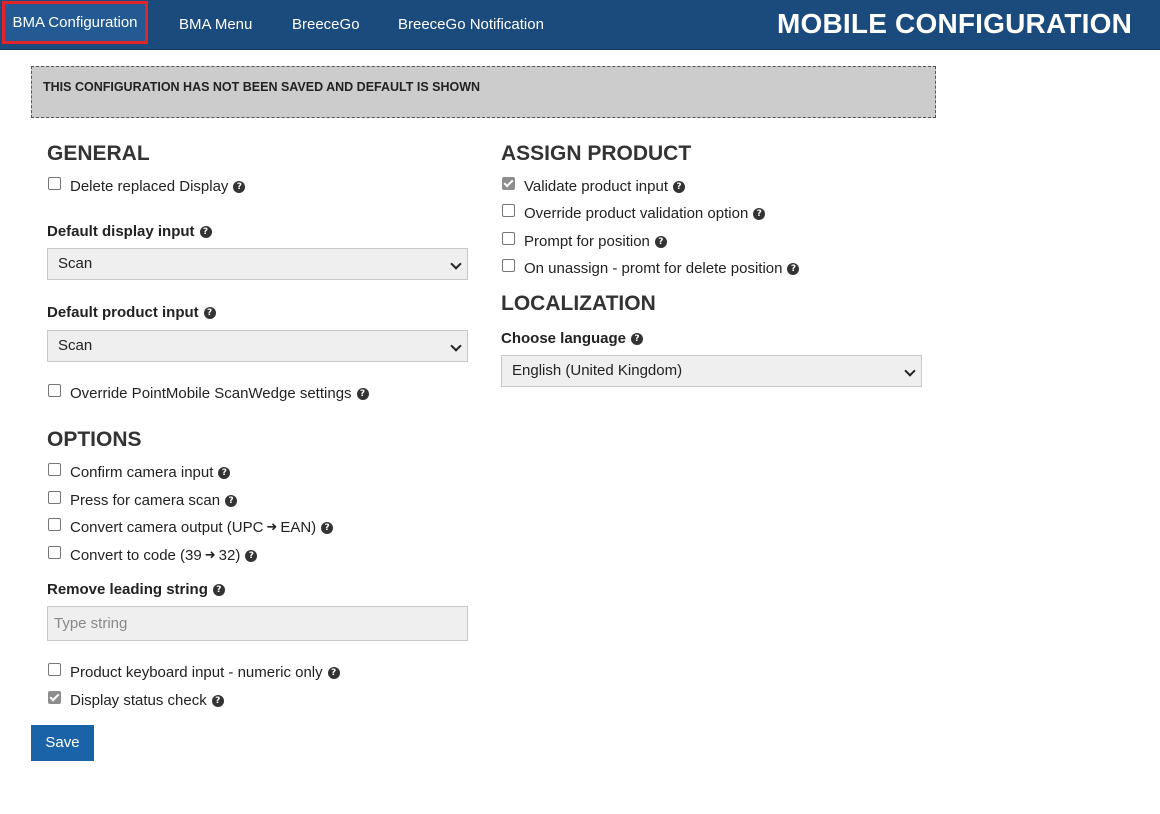 This screenshot has height=814, width=1160. Describe the element at coordinates (121, 231) in the screenshot. I see `field-label-text: Default display input` at that location.